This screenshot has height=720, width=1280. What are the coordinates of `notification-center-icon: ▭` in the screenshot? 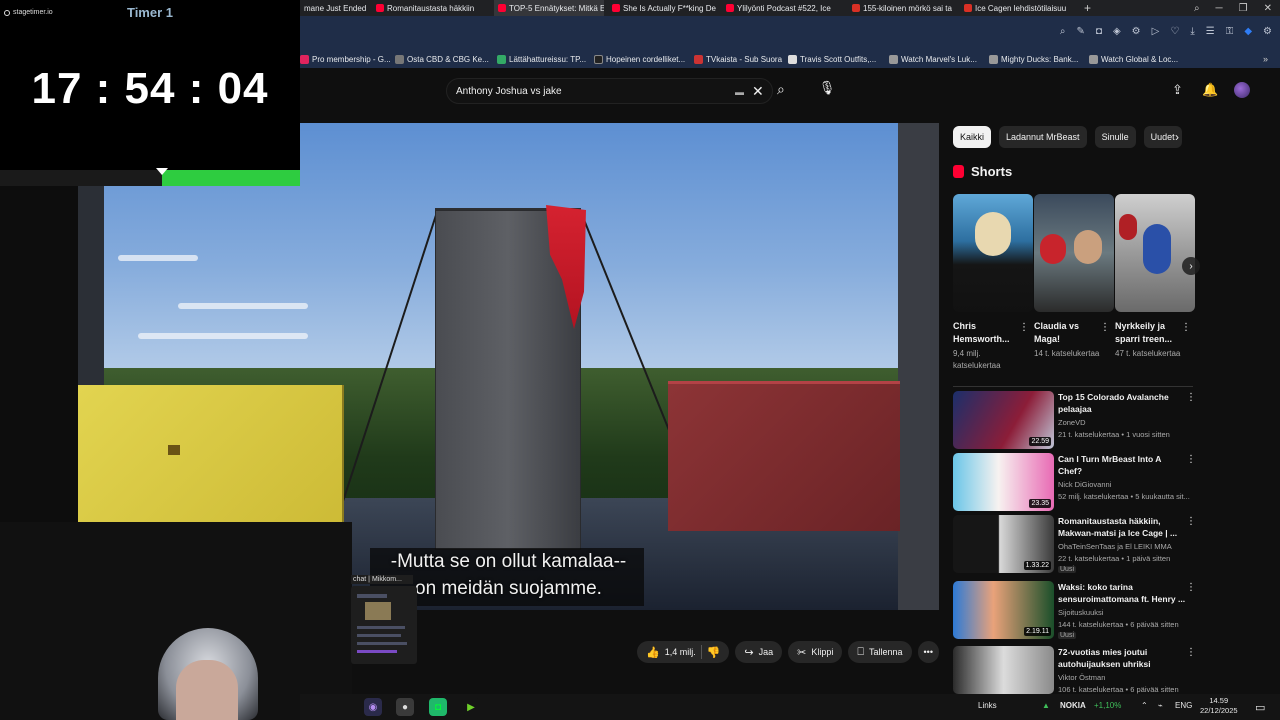 It's located at (1260, 707).